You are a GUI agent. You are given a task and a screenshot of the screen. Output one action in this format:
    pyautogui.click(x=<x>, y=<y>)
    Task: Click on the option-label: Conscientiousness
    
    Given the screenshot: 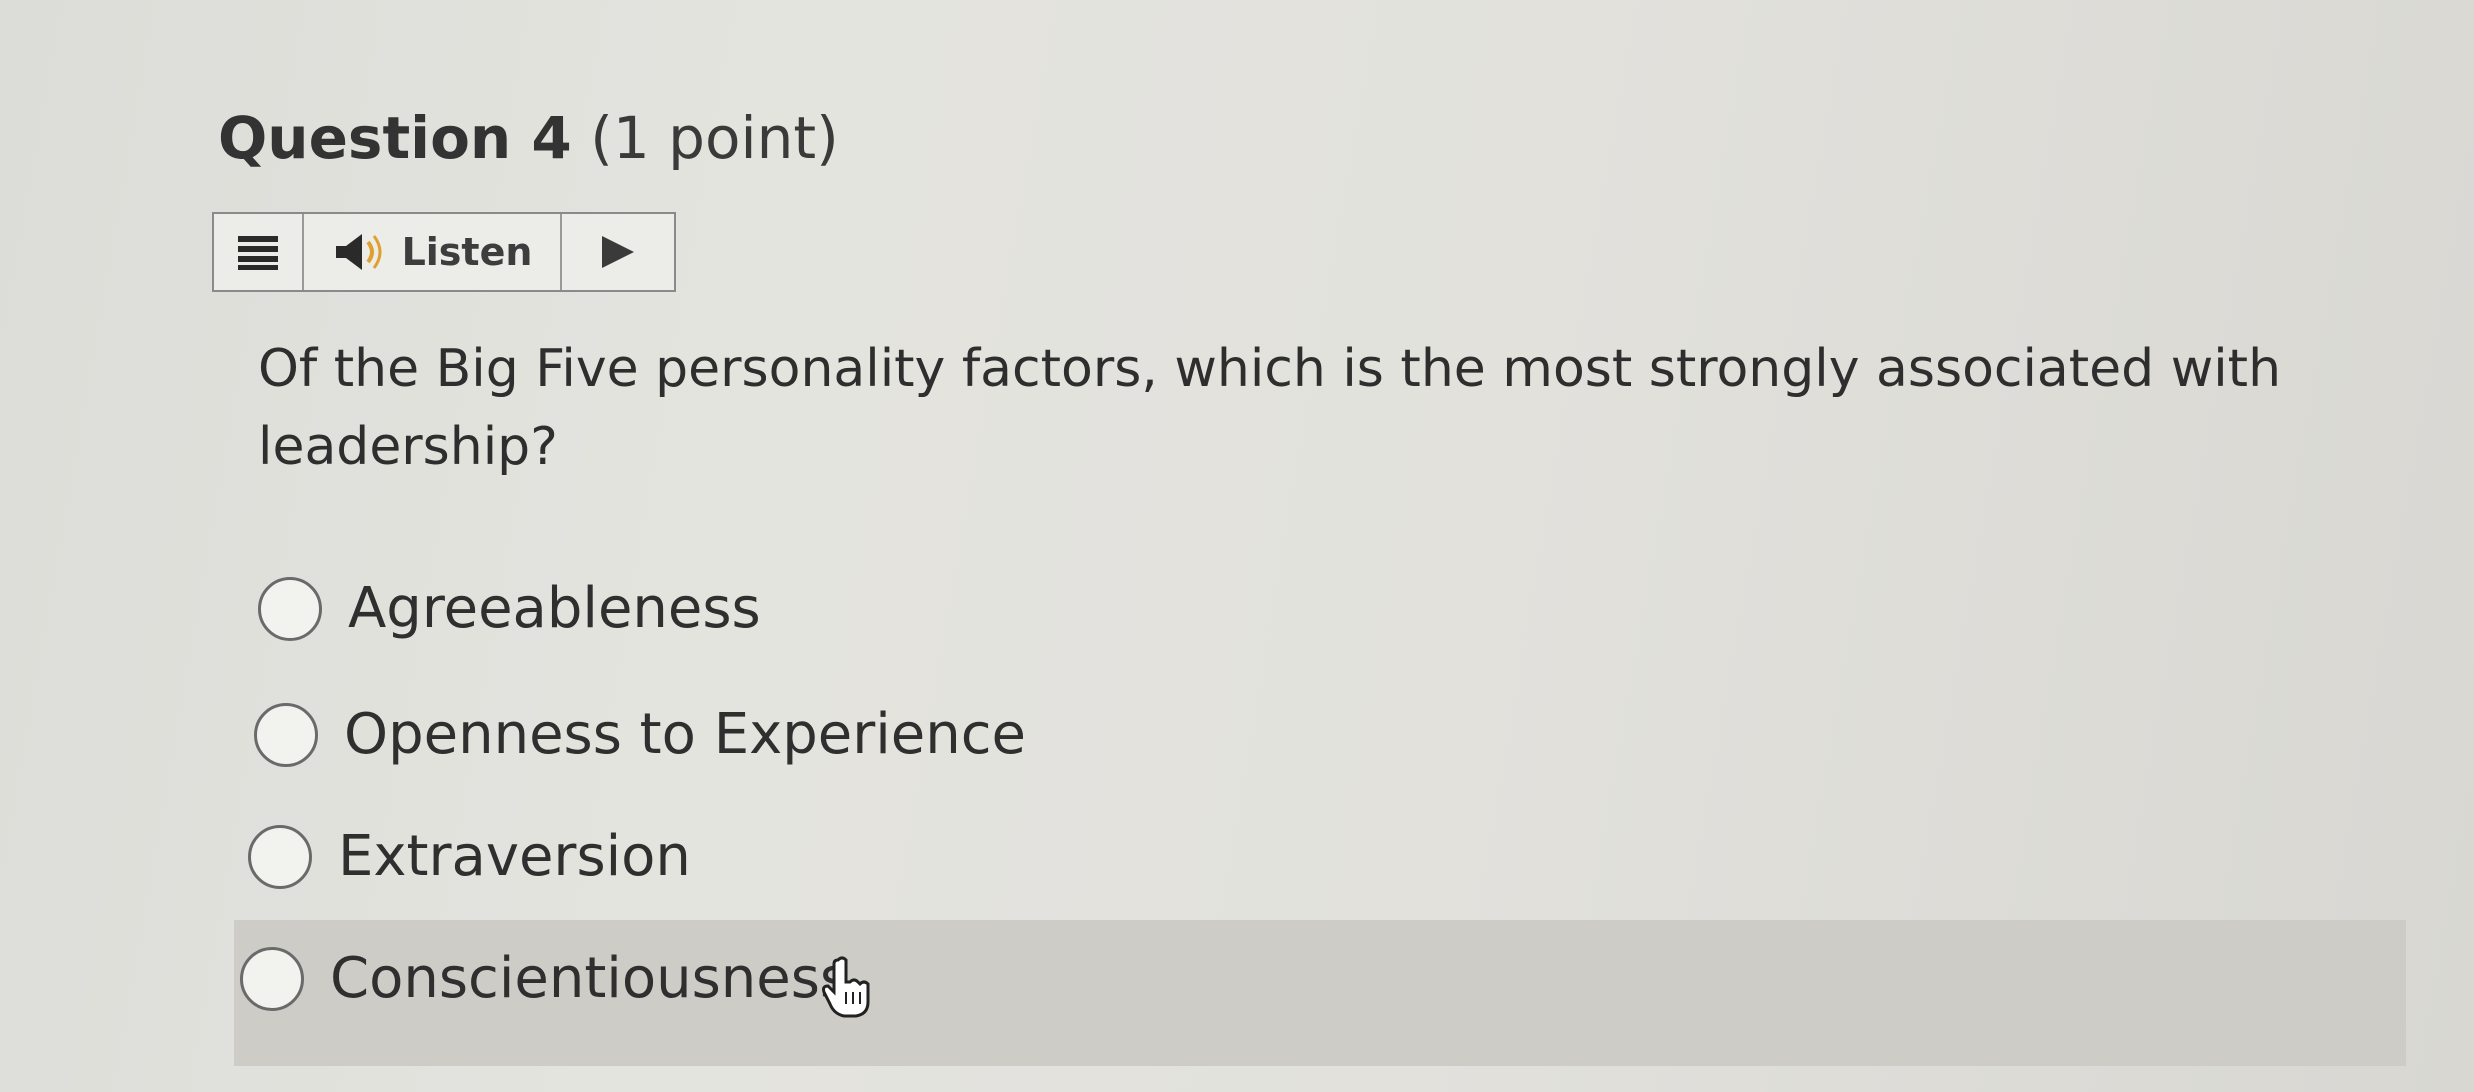 What is the action you would take?
    pyautogui.click(x=590, y=978)
    